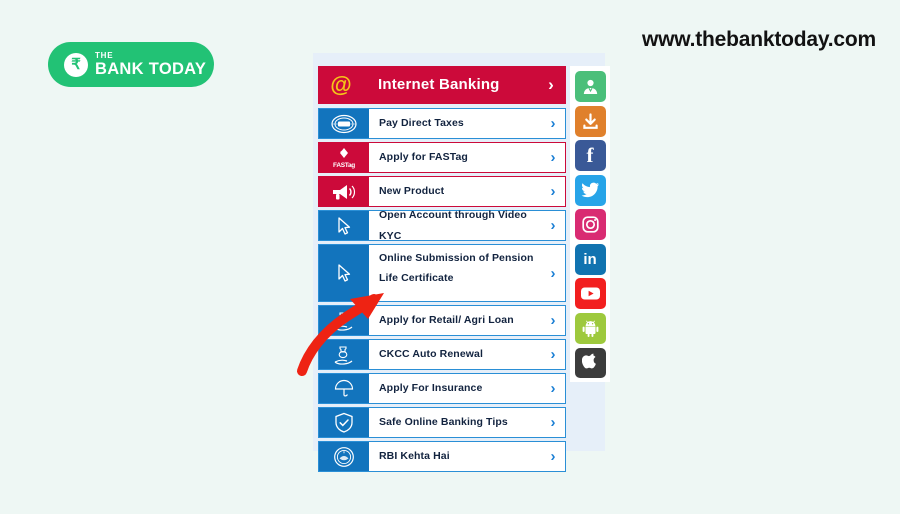  Describe the element at coordinates (590, 190) in the screenshot. I see `twitter-icon` at that location.